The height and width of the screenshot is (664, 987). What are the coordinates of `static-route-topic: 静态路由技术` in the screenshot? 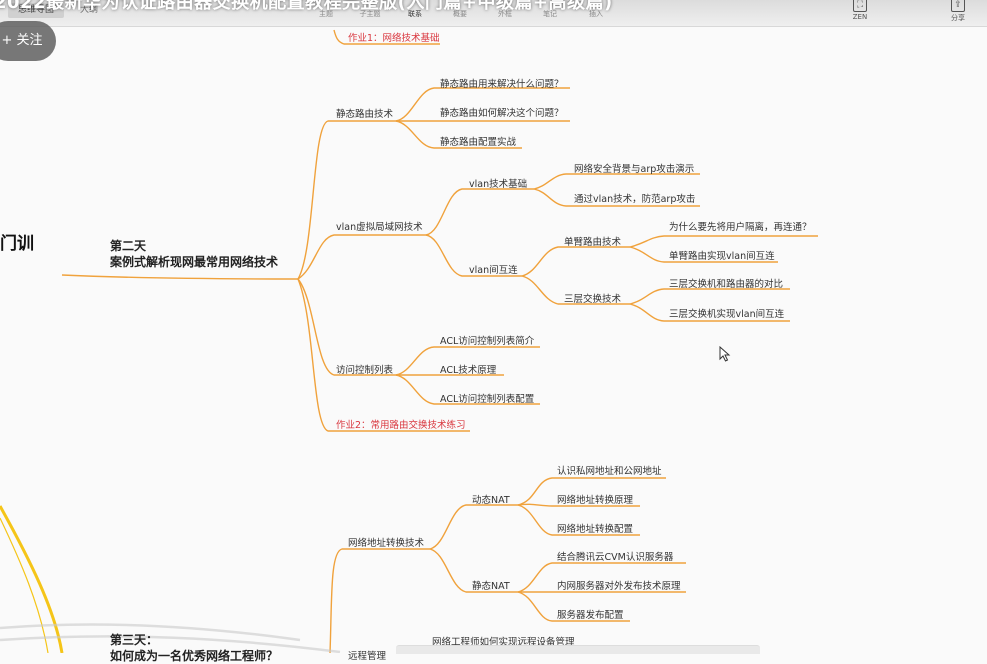 It's located at (364, 113).